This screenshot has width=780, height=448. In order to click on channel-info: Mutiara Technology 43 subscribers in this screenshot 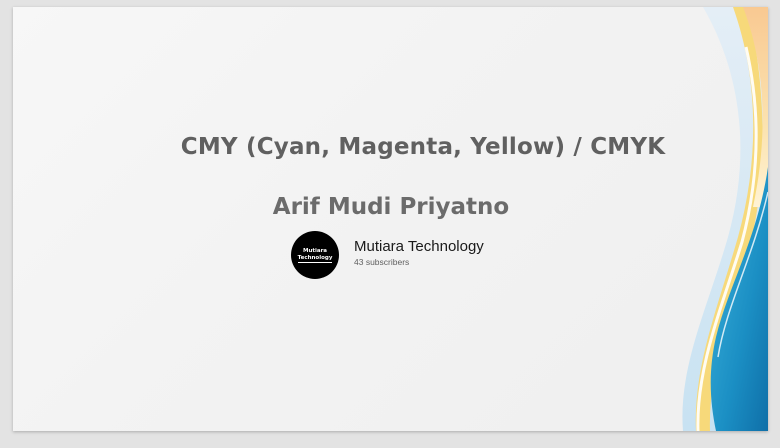, I will do `click(419, 253)`.